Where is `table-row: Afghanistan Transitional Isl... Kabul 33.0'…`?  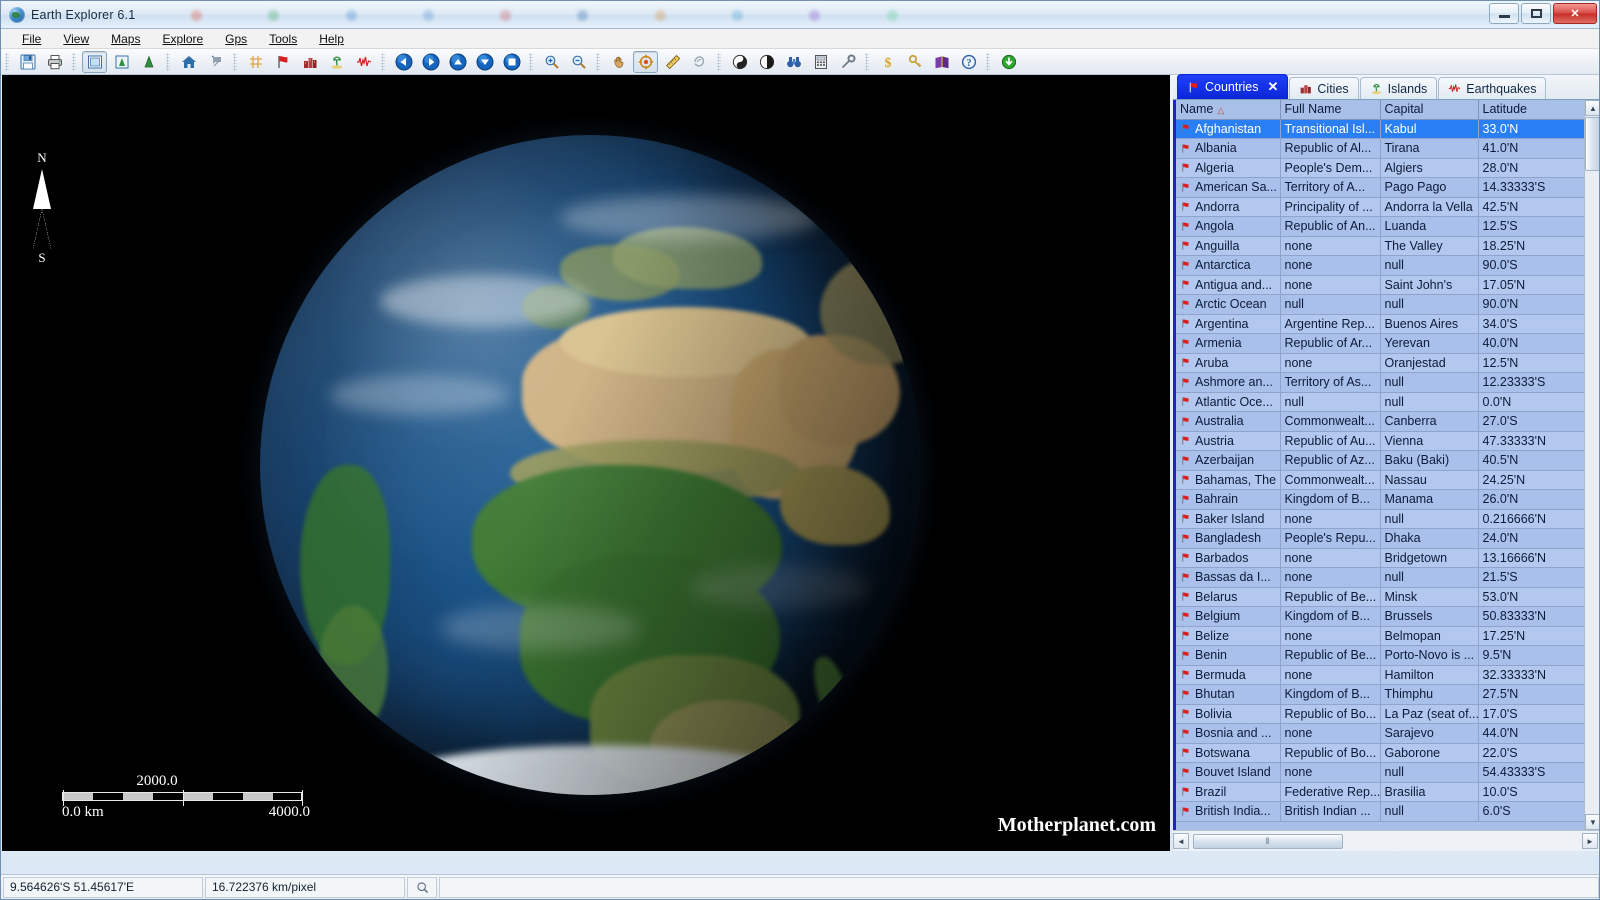 table-row: Afghanistan Transitional Isl... Kabul 33.0'… is located at coordinates (1387, 129).